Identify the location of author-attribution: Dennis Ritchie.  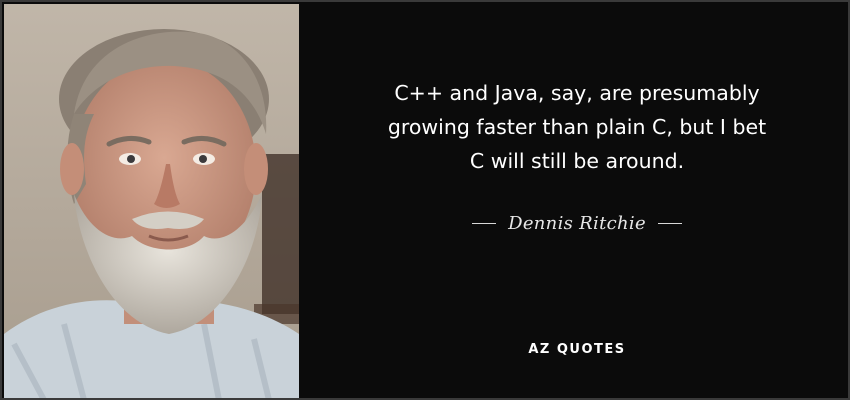
(577, 223).